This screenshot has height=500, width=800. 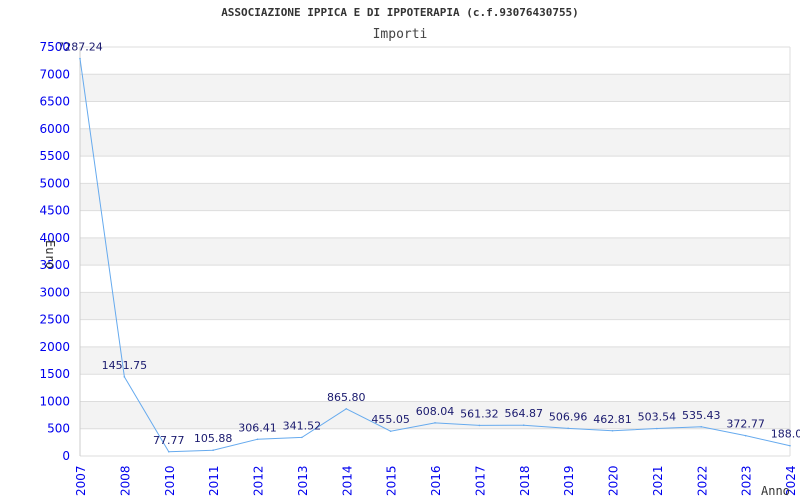 I want to click on x-tick-label: 2014, so click(x=347, y=480).